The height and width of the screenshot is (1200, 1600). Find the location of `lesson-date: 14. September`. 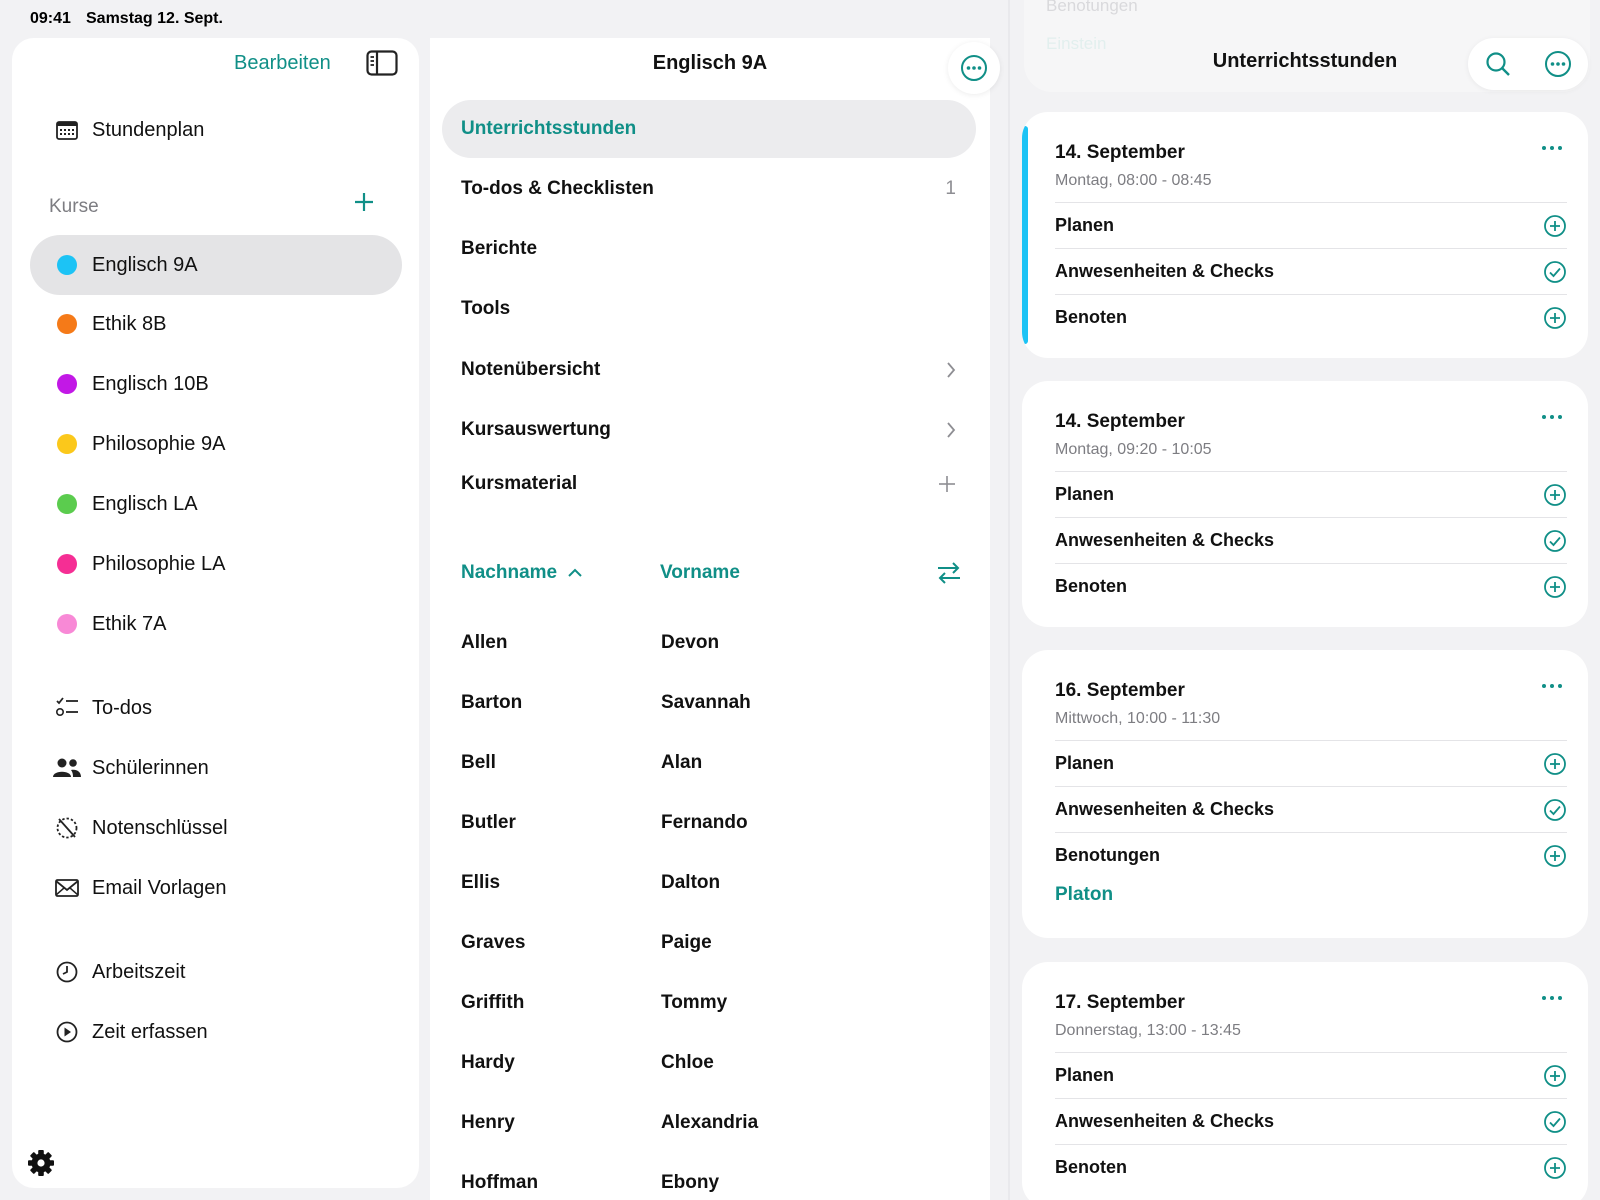

lesson-date: 14. September is located at coordinates (1120, 152).